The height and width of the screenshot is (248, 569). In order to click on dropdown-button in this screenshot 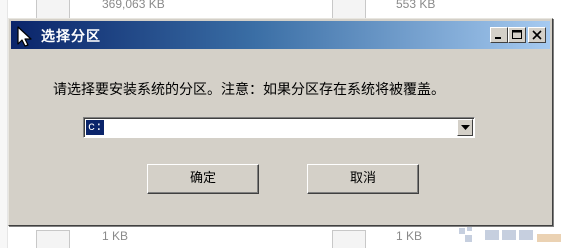, I will do `click(465, 127)`.